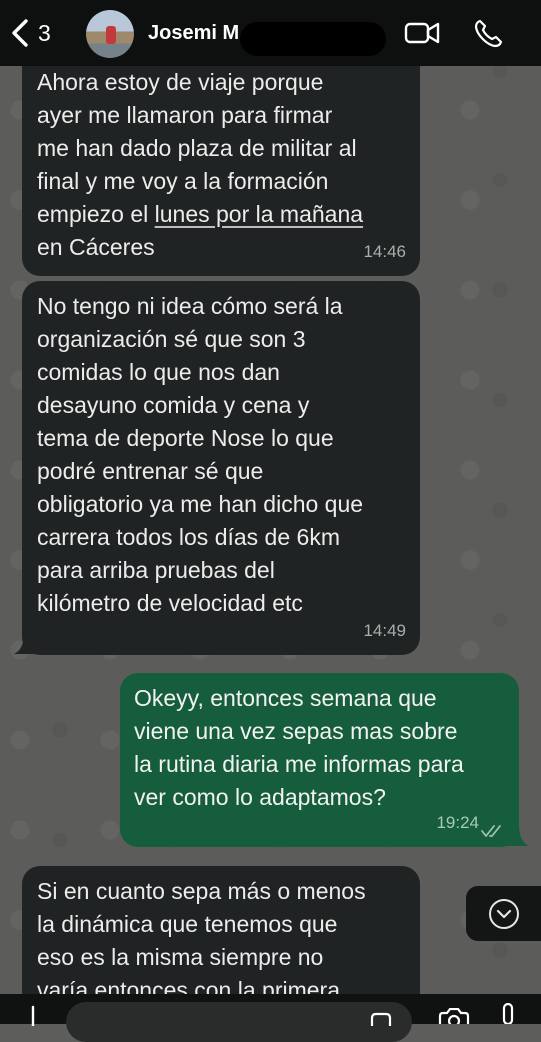 The width and height of the screenshot is (541, 1042). I want to click on chat-header: 3 Josemi M, so click(270, 33).